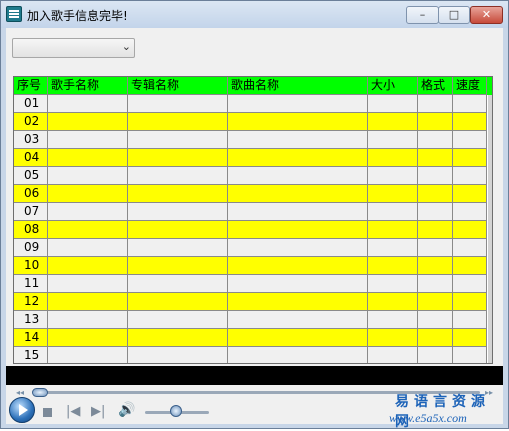 The image size is (509, 431). Describe the element at coordinates (47, 412) in the screenshot. I see `stop-button` at that location.